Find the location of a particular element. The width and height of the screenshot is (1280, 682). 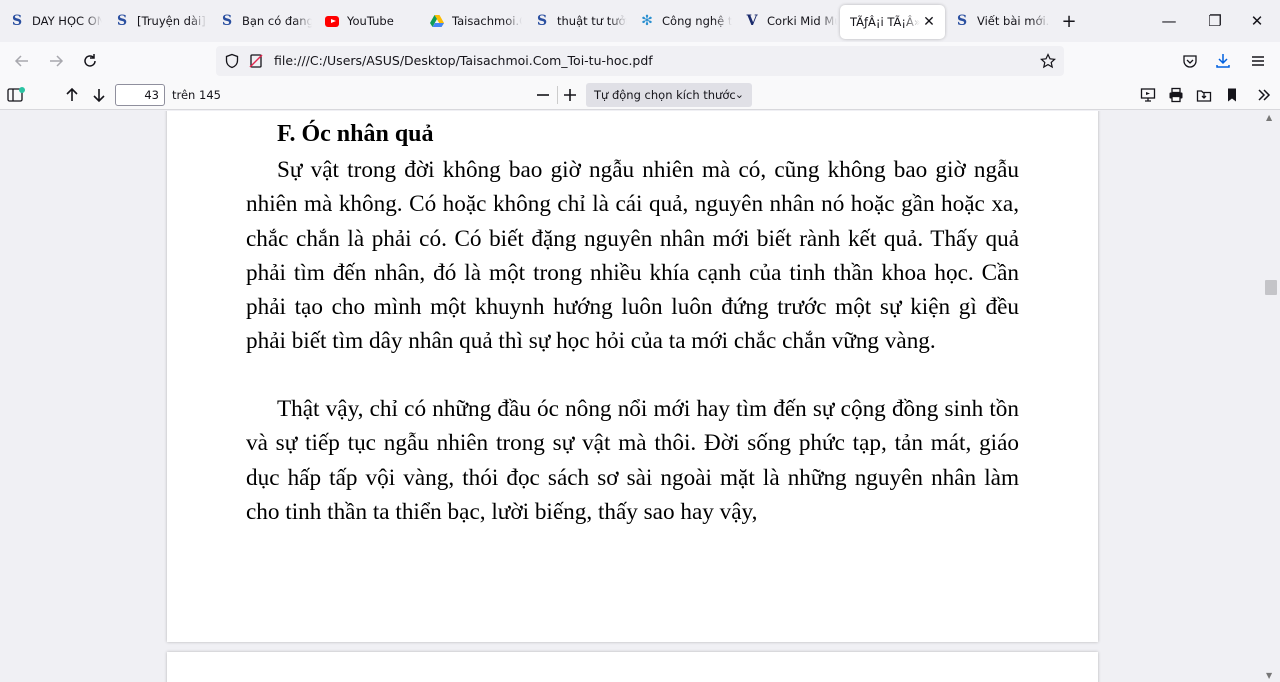

back-button is located at coordinates (22, 61).